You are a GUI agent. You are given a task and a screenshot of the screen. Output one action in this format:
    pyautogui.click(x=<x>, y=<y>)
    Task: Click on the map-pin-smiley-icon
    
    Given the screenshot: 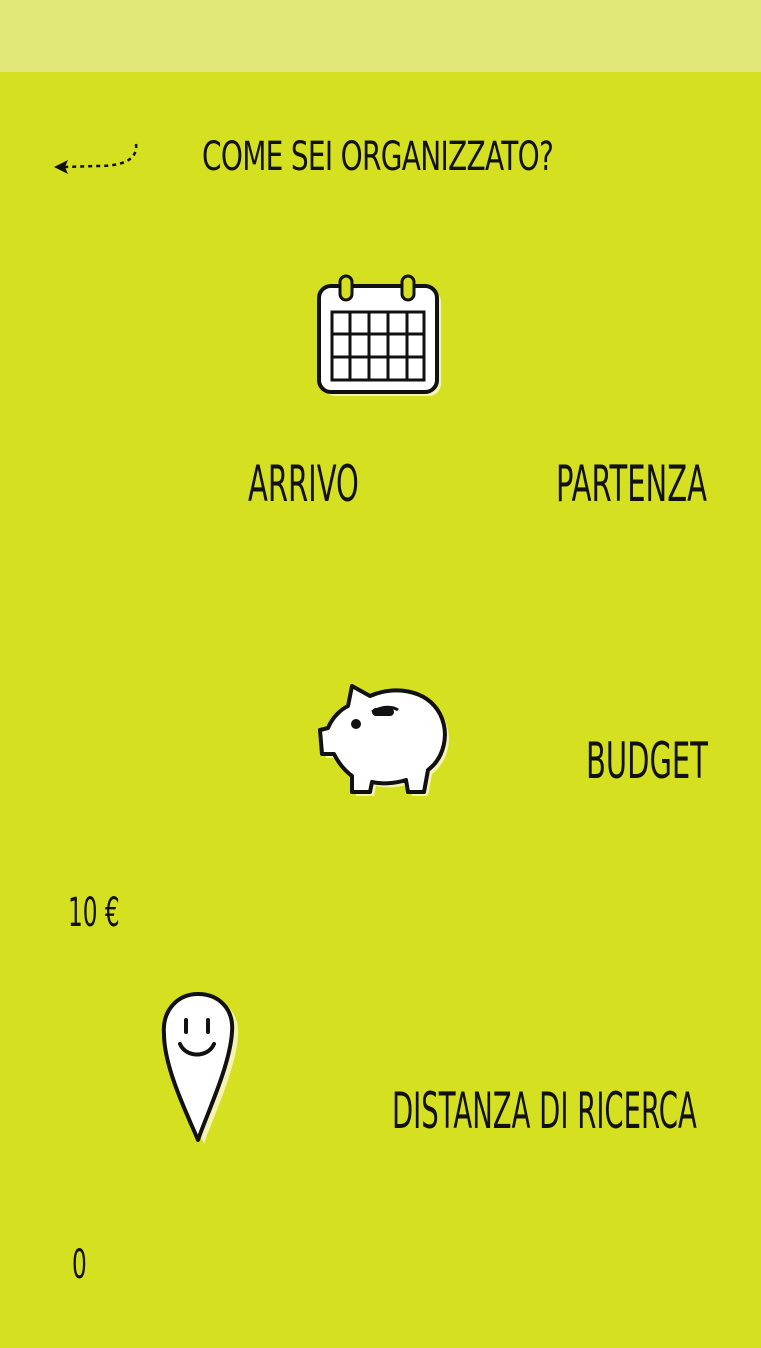 What is the action you would take?
    pyautogui.click(x=200, y=1068)
    